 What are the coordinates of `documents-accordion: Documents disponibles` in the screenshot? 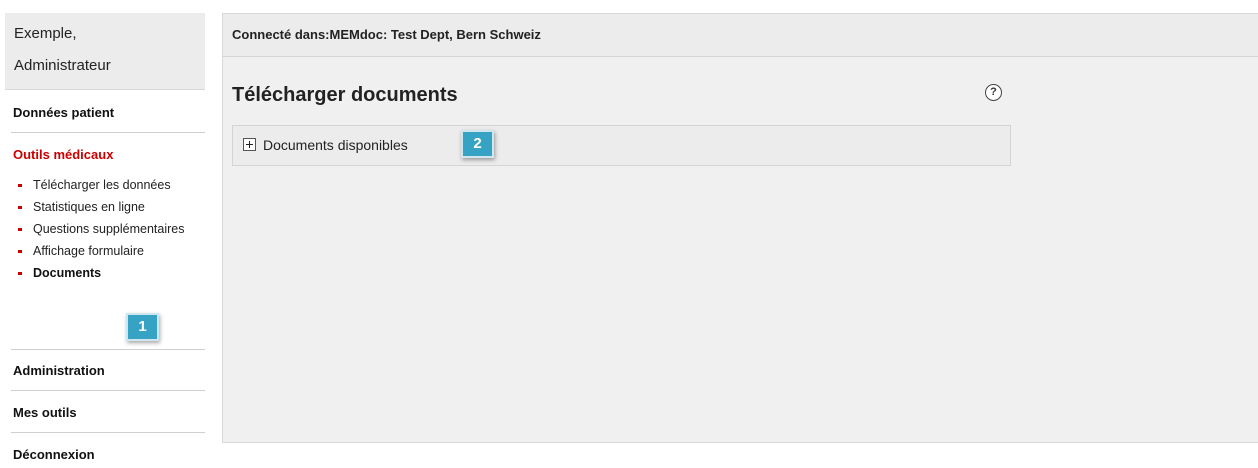 It's located at (621, 145).